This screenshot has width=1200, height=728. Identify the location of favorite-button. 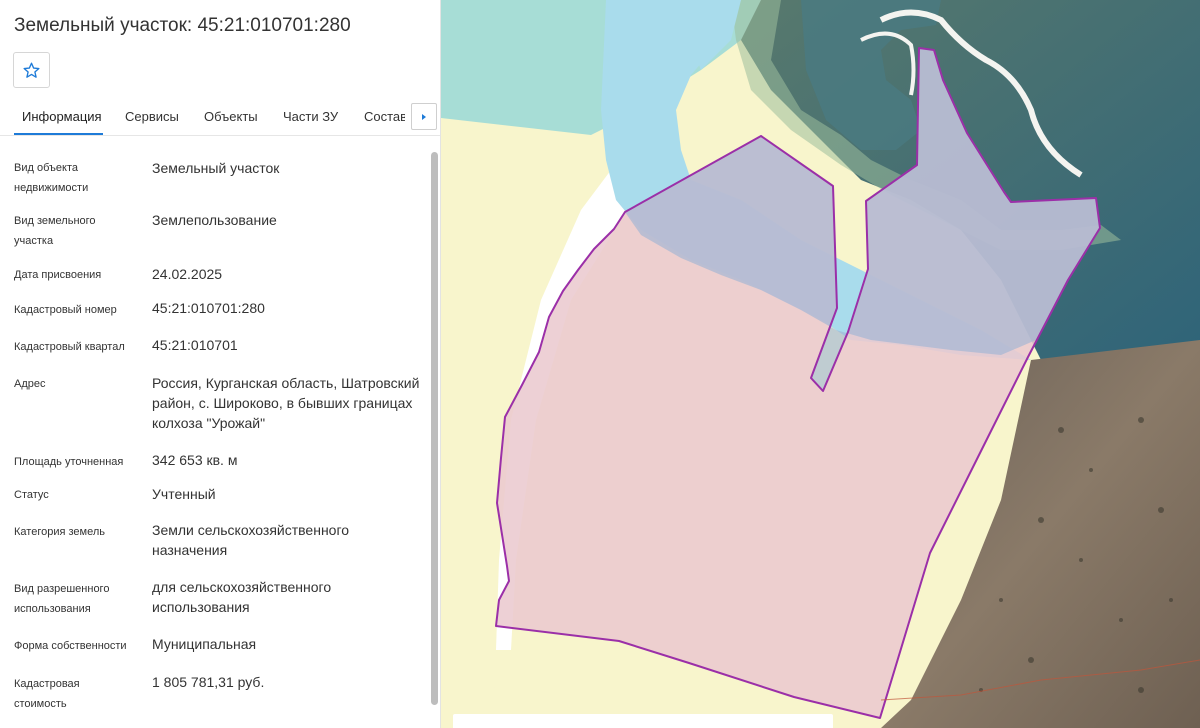
(31, 70).